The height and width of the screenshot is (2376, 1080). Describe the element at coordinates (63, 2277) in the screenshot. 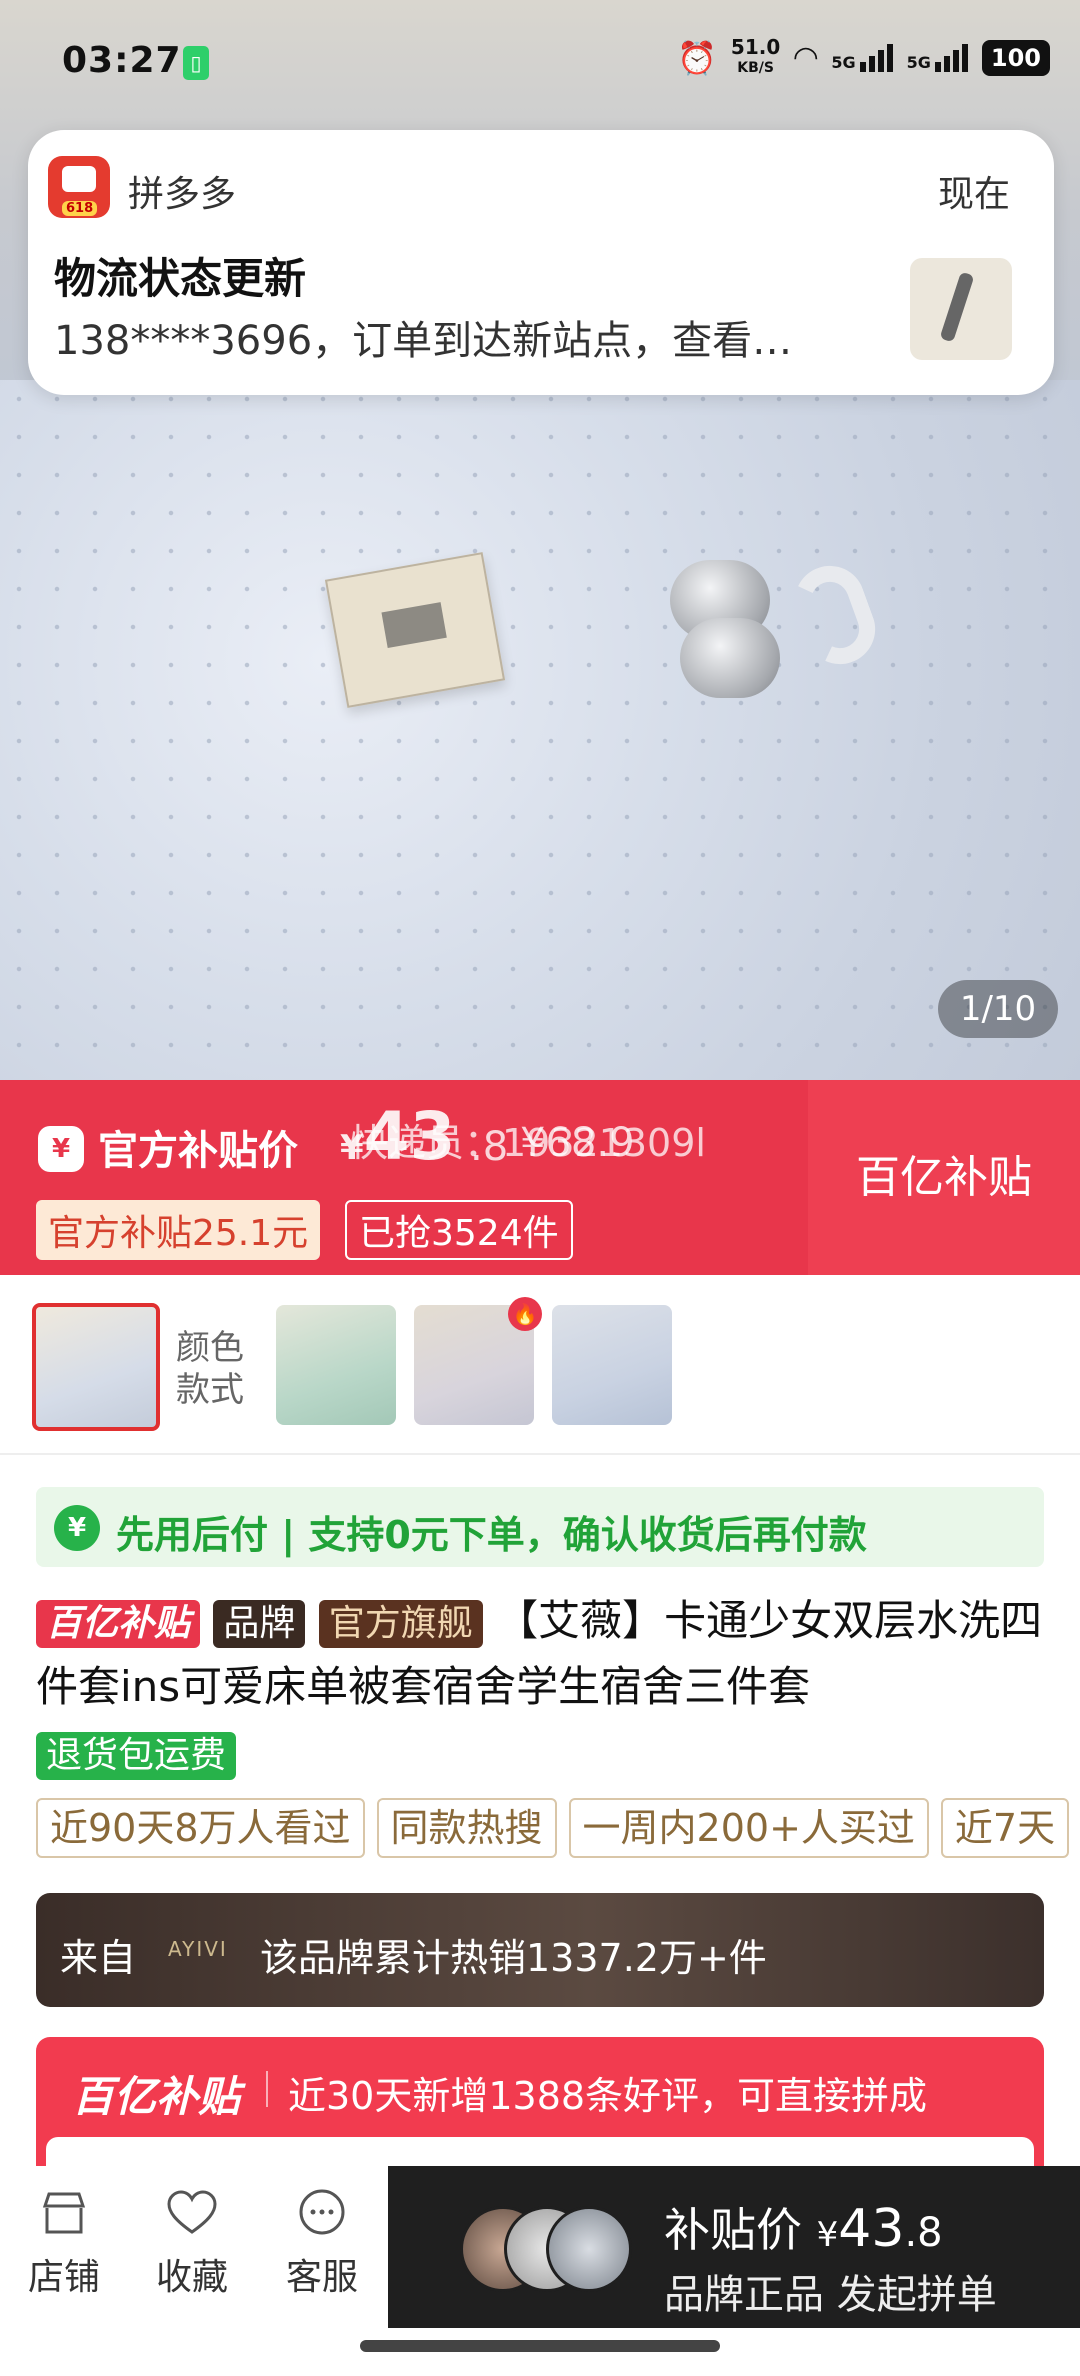

I see `store-label: 店铺` at that location.